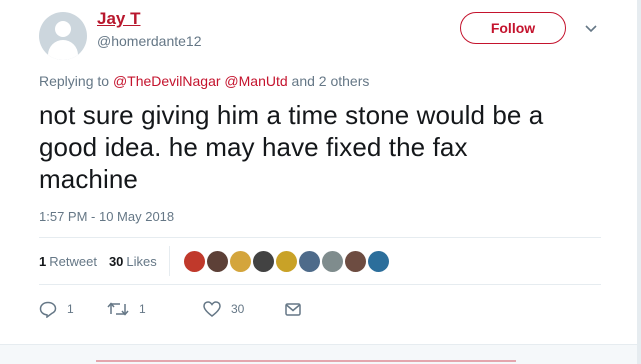 This screenshot has width=641, height=364. I want to click on retweet-stat-count: 1, so click(43, 261).